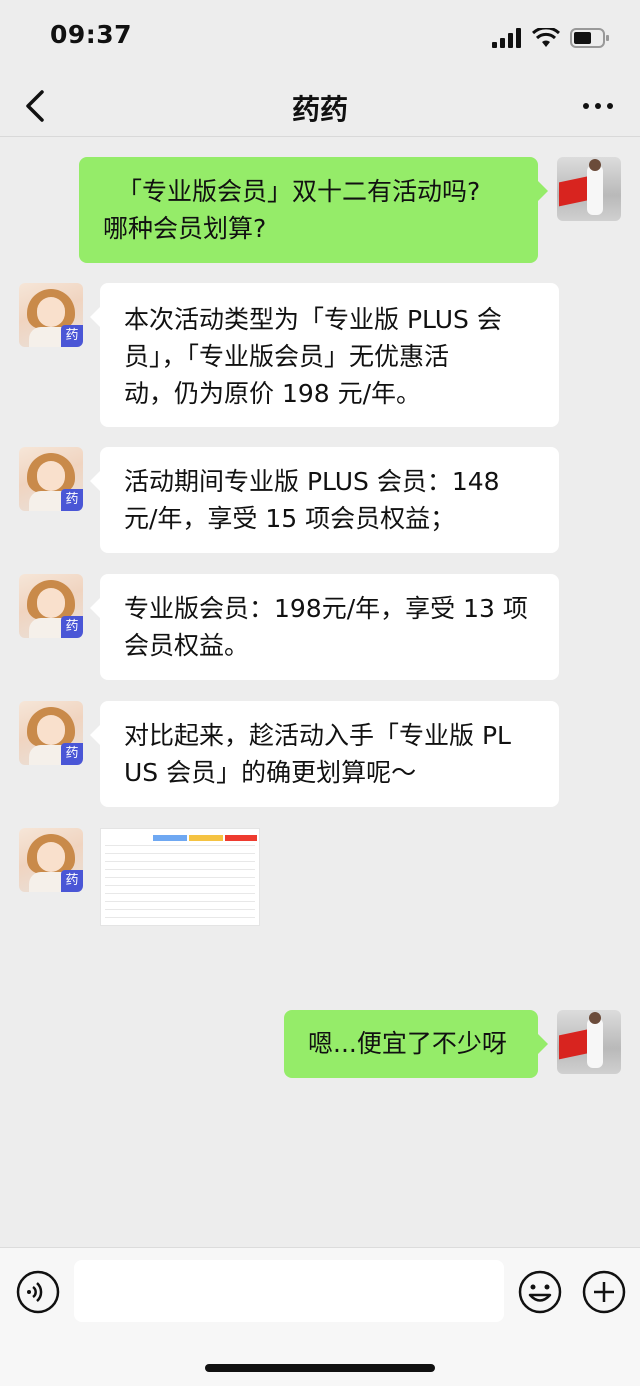  What do you see at coordinates (187, 645) in the screenshot?
I see `message-line: 会员权益。` at bounding box center [187, 645].